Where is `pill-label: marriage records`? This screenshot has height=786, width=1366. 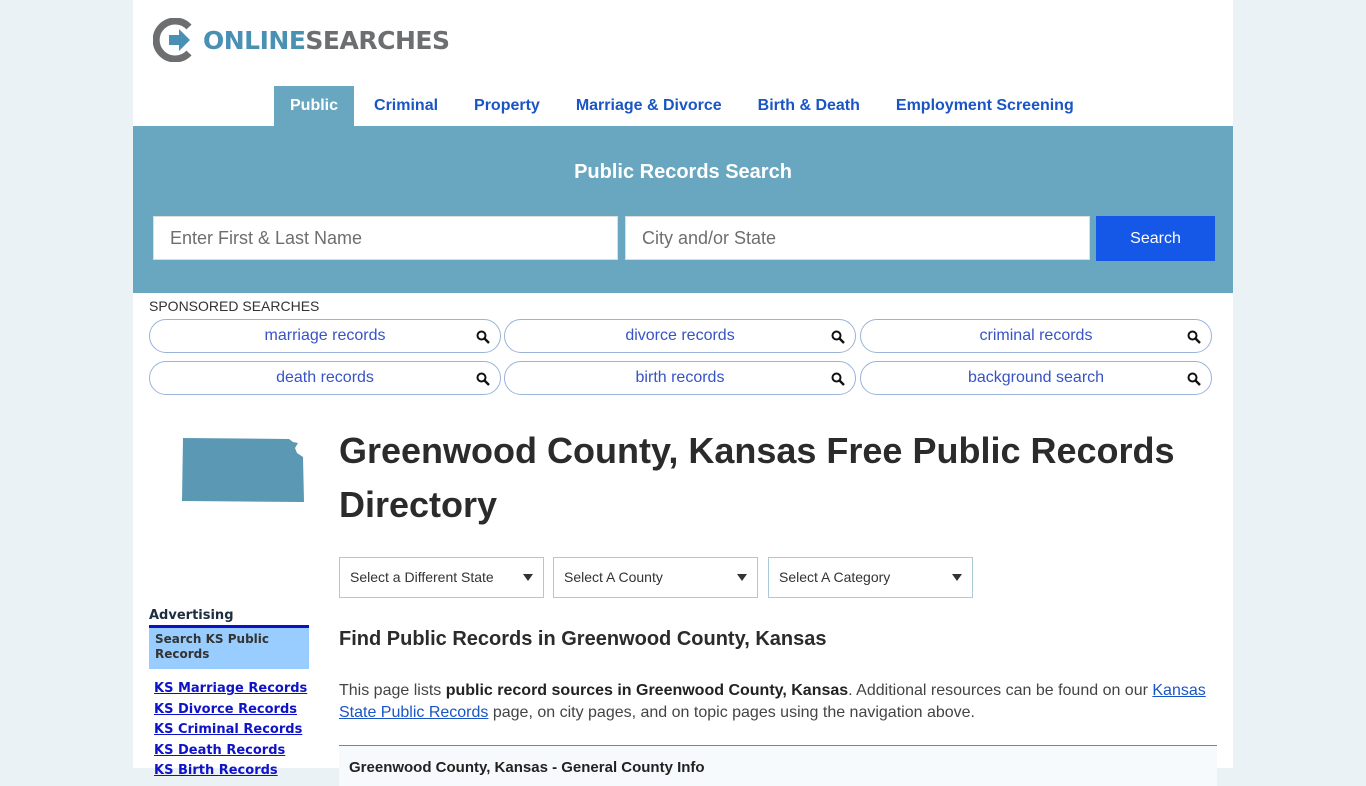
pill-label: marriage records is located at coordinates (325, 335).